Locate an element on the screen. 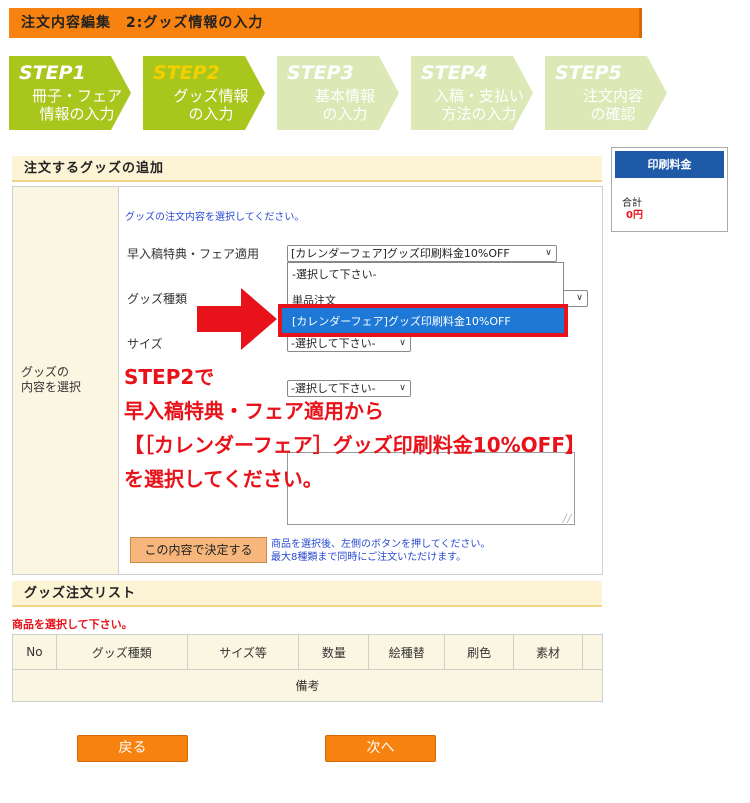  column-spacer is located at coordinates (592, 652).